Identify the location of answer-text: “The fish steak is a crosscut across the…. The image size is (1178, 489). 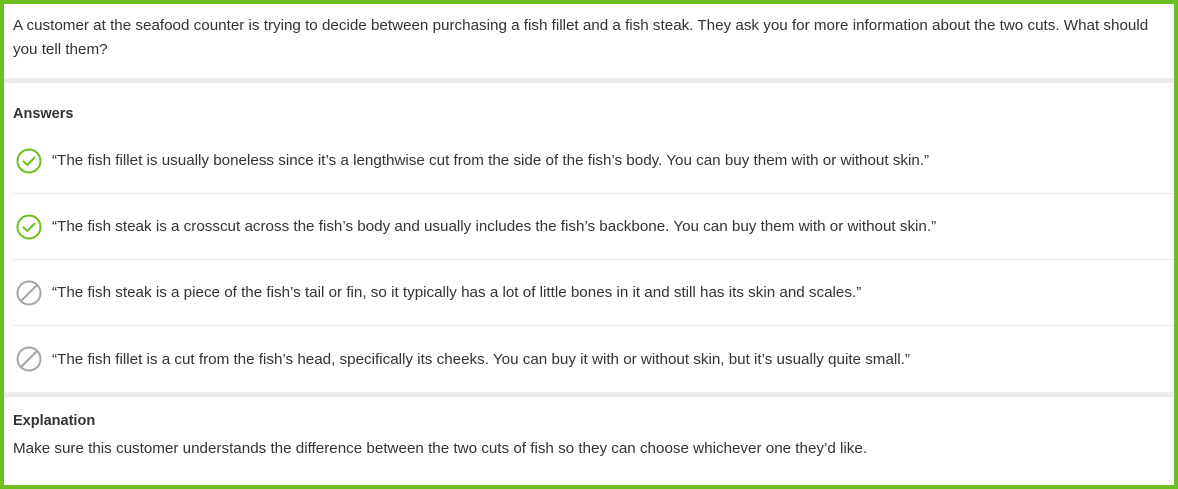
(494, 226).